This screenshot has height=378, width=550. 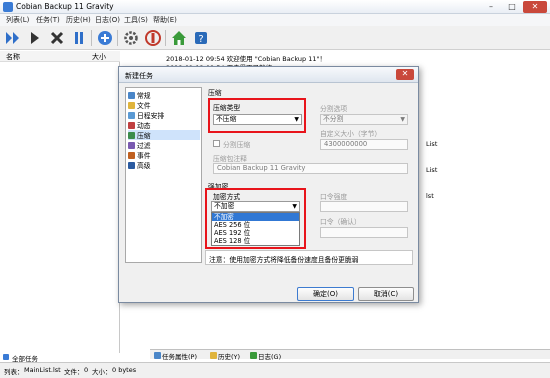 What do you see at coordinates (65, 6) in the screenshot?
I see `window-title: Cobian Backup 11 Gravity` at bounding box center [65, 6].